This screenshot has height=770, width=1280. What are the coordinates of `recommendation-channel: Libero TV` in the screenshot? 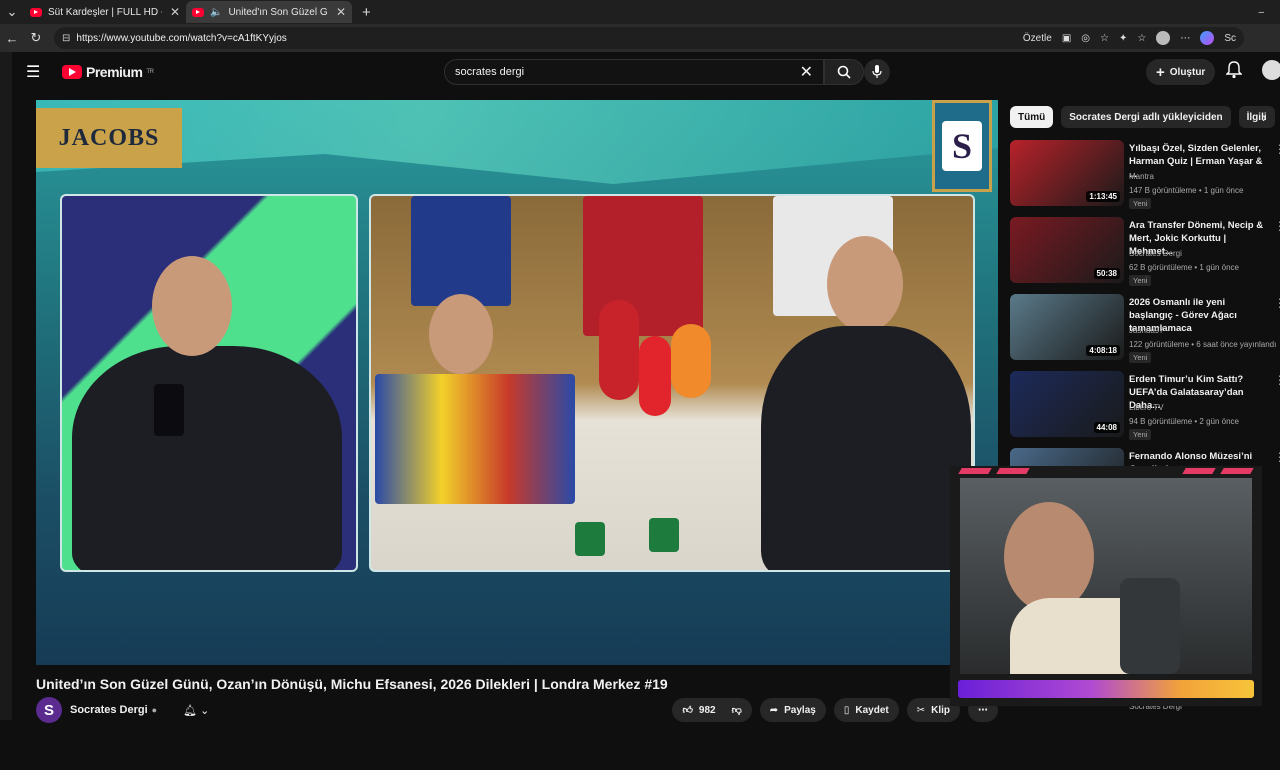 It's located at (1146, 407).